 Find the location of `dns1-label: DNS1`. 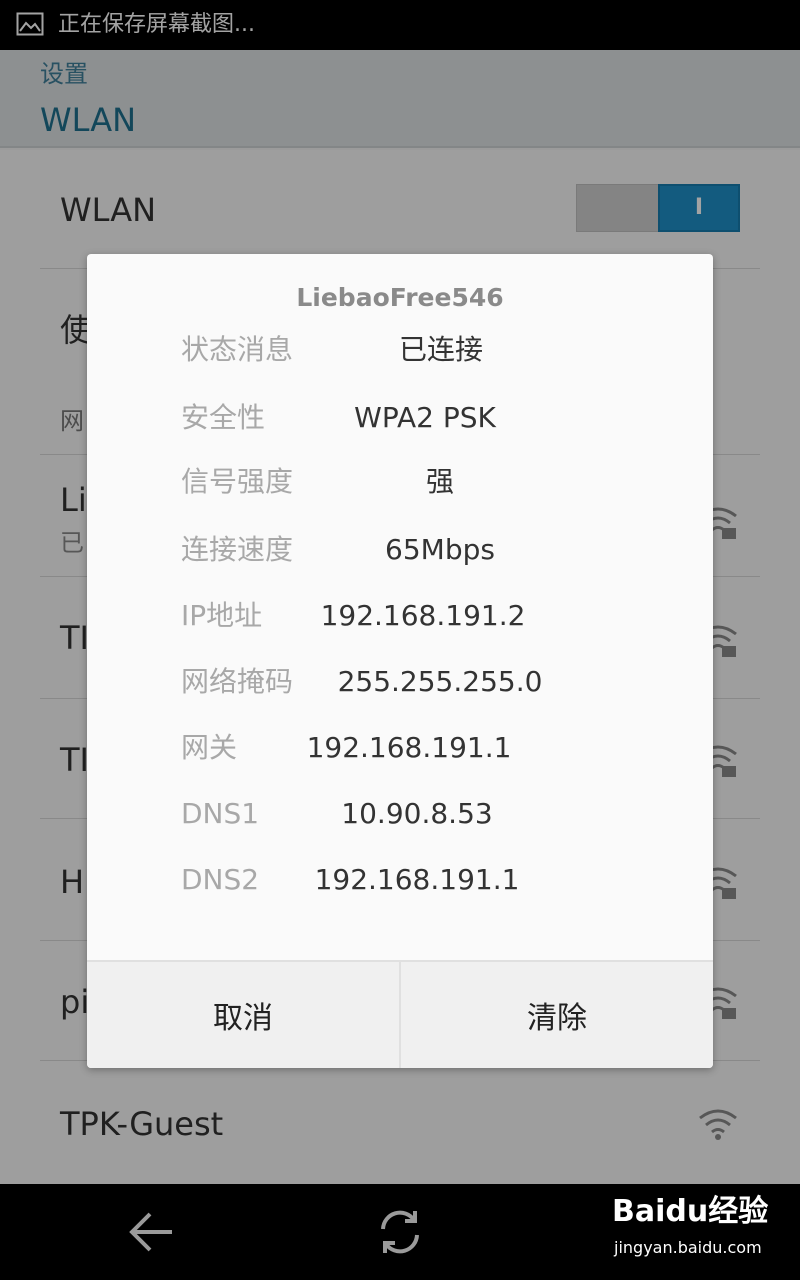

dns1-label: DNS1 is located at coordinates (220, 813).